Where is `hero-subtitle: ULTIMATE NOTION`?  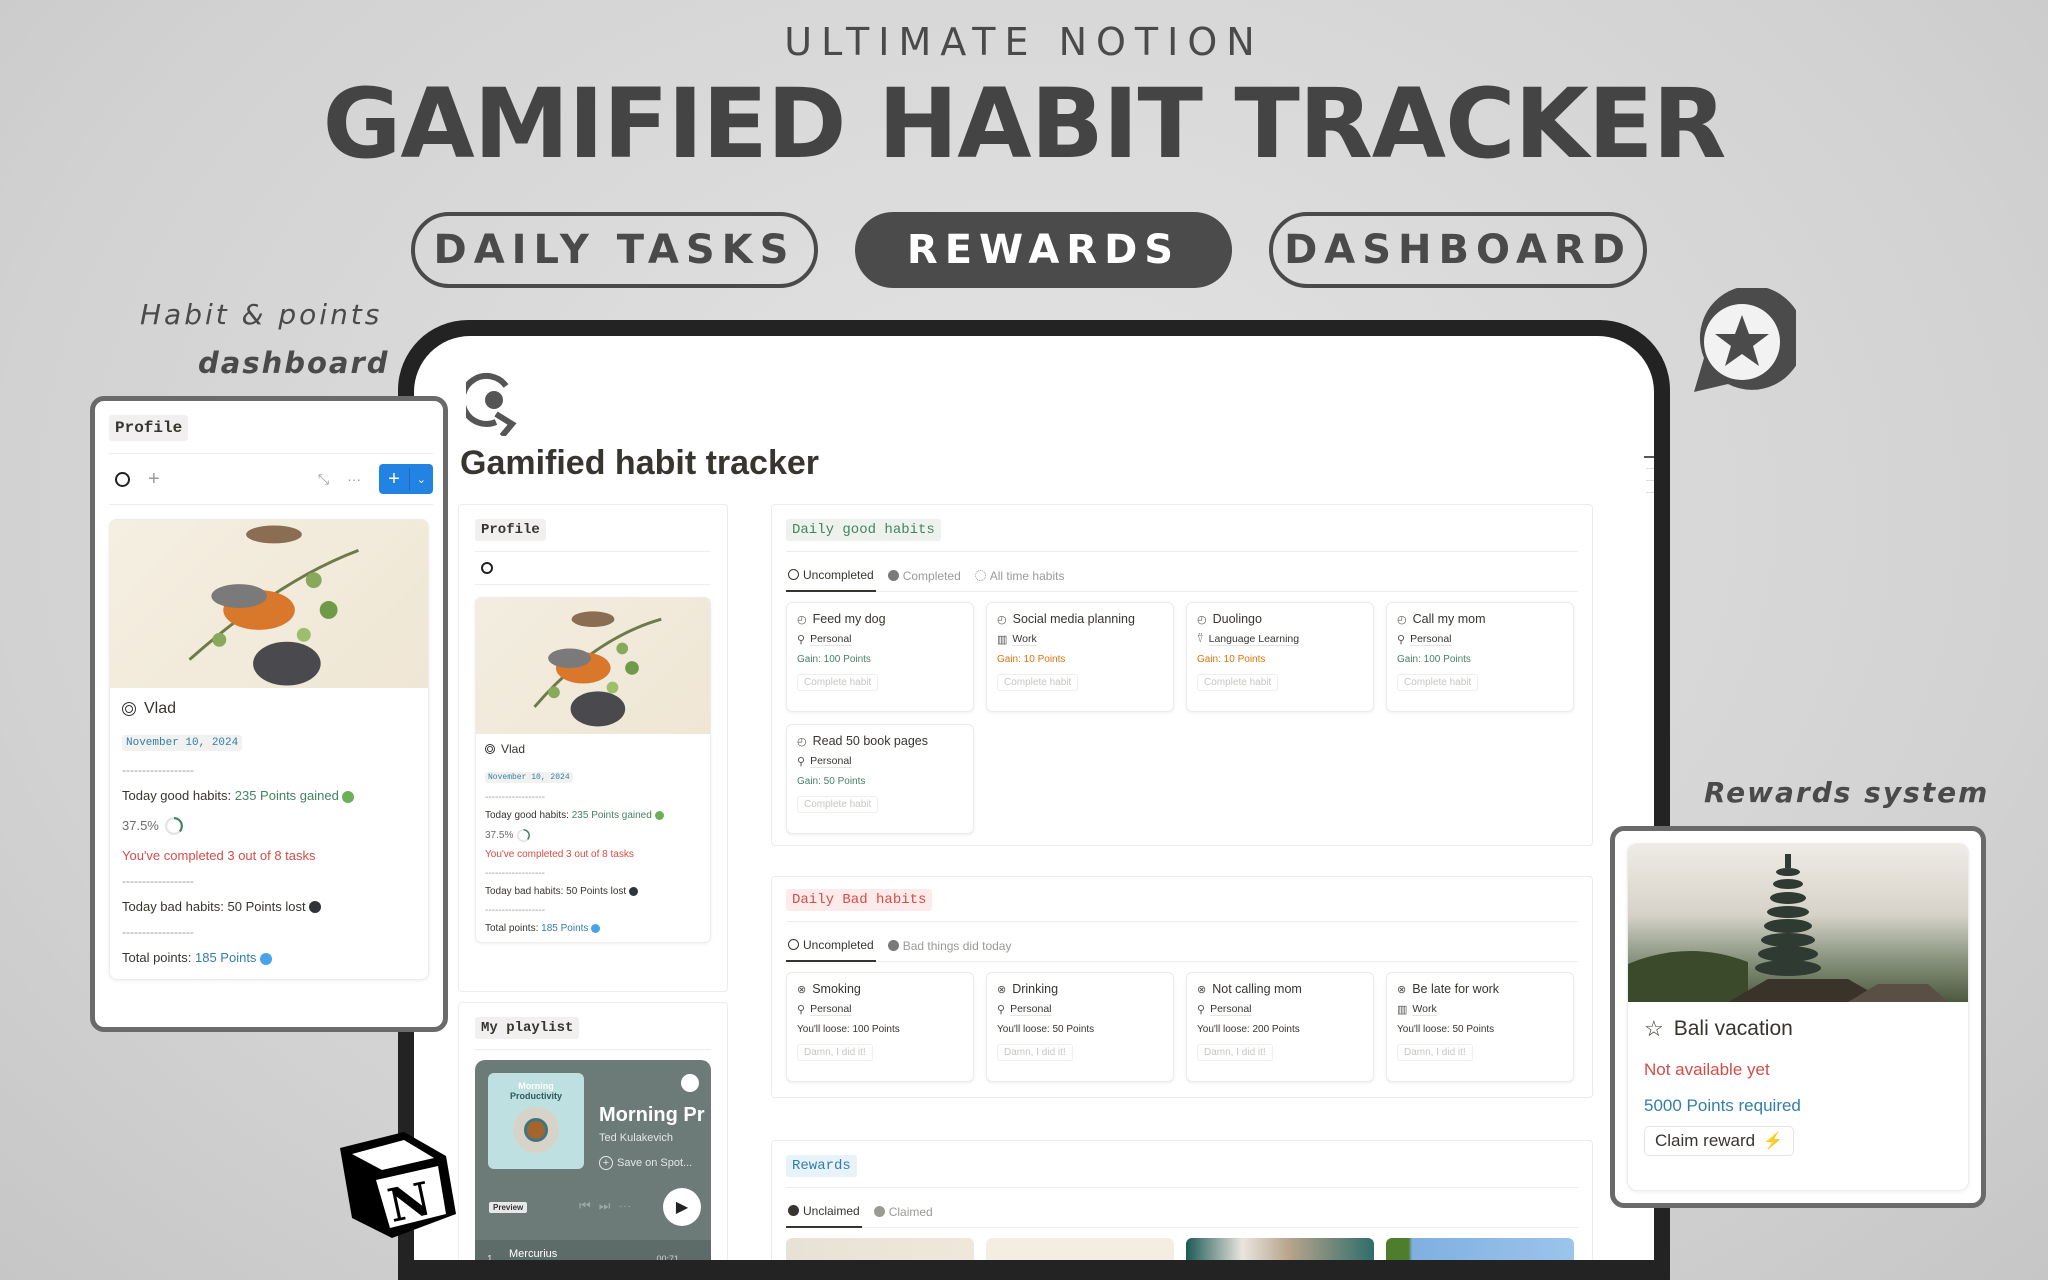 hero-subtitle: ULTIMATE NOTION is located at coordinates (1024, 42).